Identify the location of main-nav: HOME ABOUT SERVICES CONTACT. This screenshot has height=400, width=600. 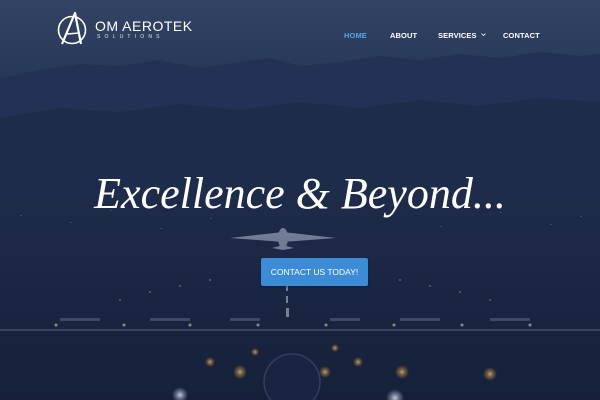
(300, 36).